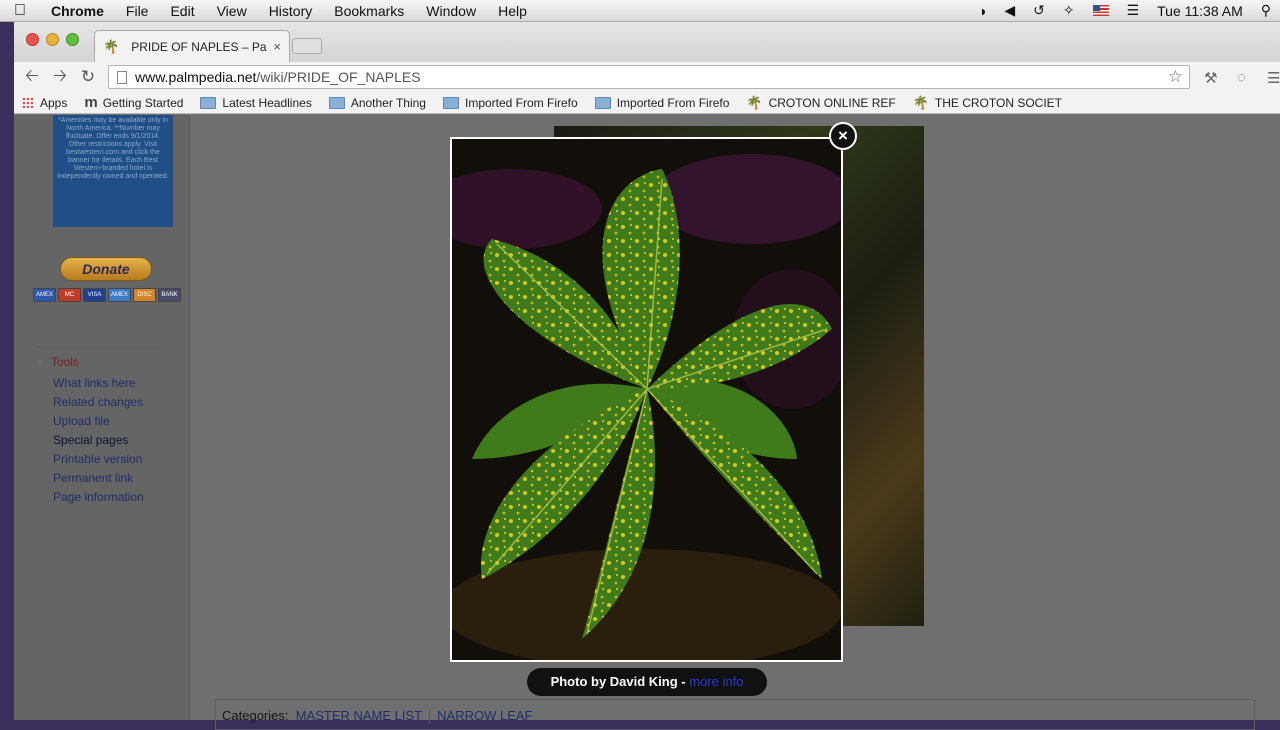 This screenshot has width=1280, height=730. Describe the element at coordinates (1210, 78) in the screenshot. I see `extension-icon: ⚒` at that location.